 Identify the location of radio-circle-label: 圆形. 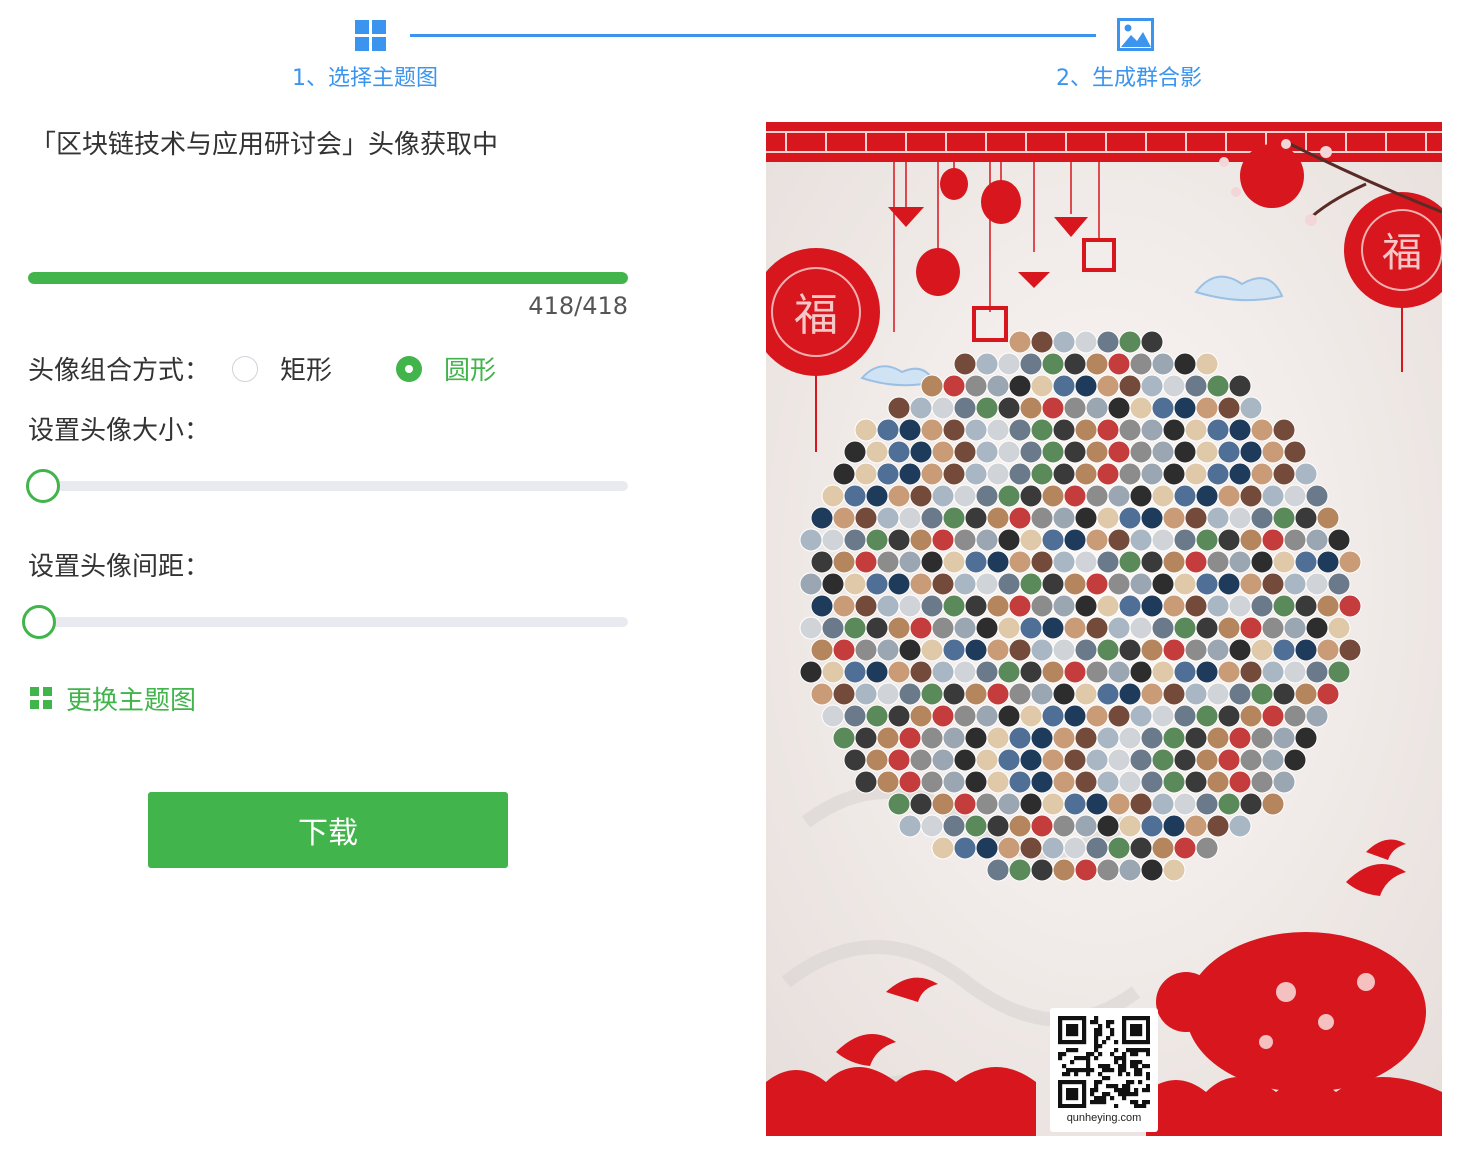
(470, 368).